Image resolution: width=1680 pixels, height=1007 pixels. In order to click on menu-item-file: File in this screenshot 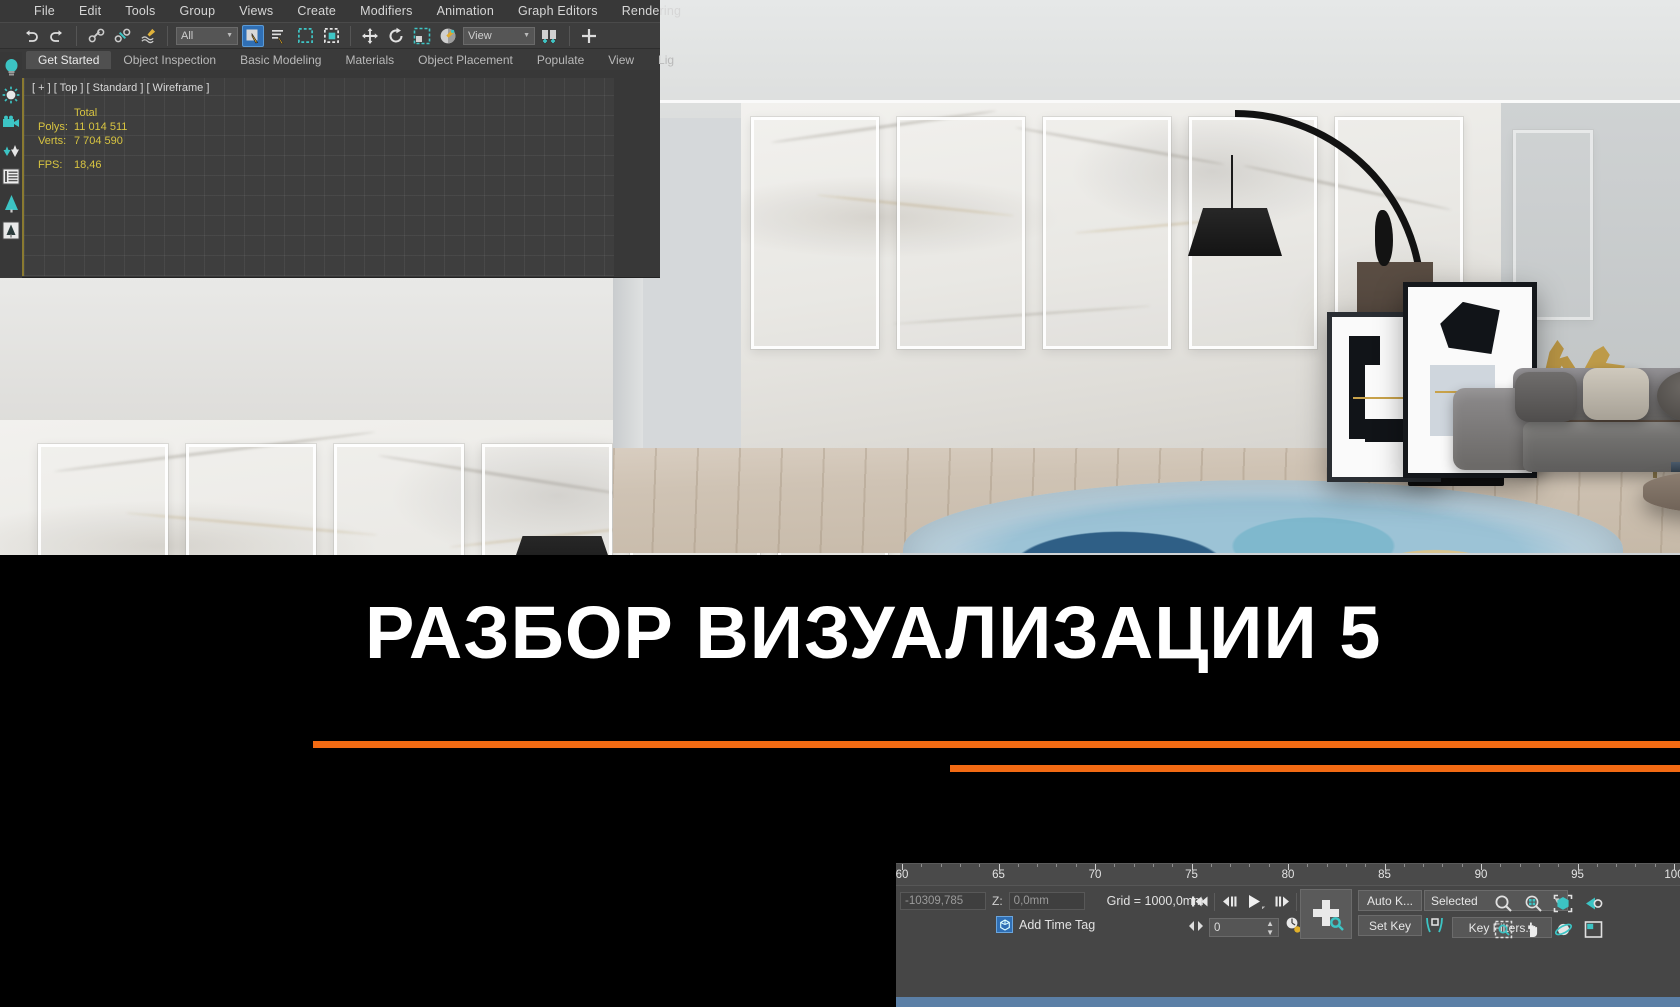, I will do `click(44, 11)`.